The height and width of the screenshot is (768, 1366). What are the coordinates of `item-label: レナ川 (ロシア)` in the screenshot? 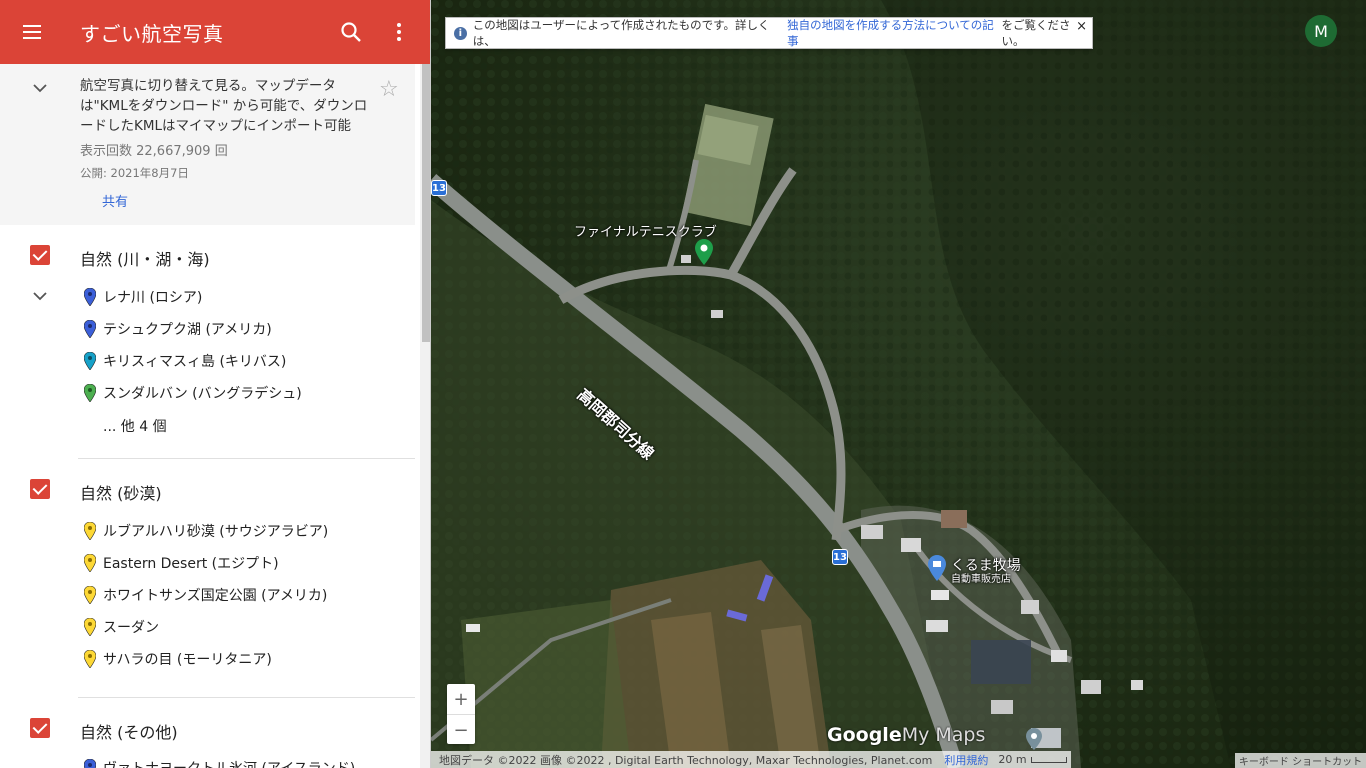 It's located at (153, 298).